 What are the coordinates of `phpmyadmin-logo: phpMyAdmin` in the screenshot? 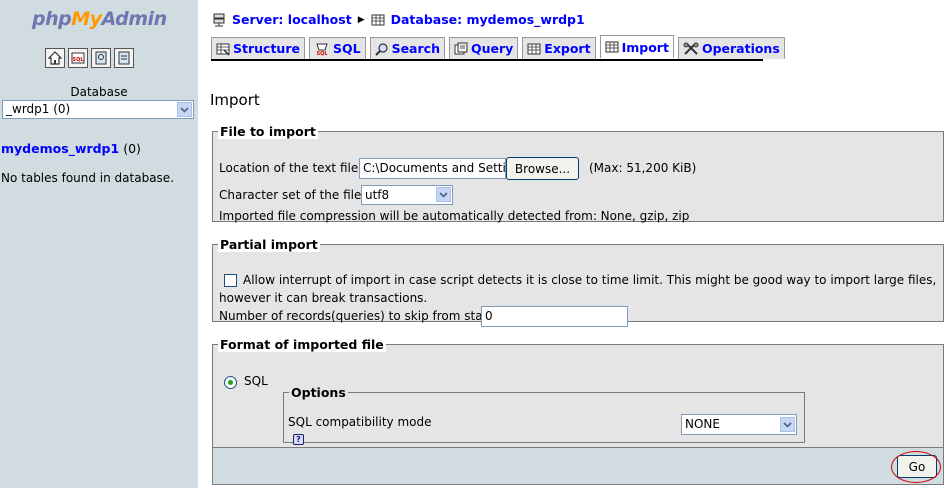 It's located at (99, 19).